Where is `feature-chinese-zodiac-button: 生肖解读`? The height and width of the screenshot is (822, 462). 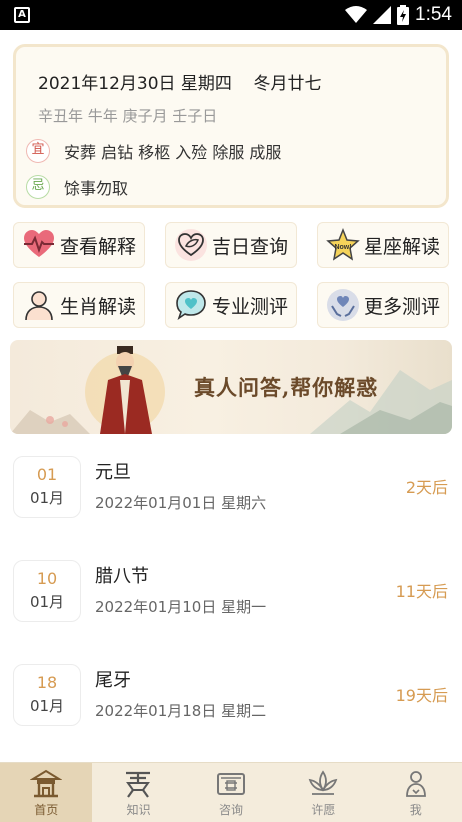
feature-chinese-zodiac-button: 生肖解读 is located at coordinates (79, 305).